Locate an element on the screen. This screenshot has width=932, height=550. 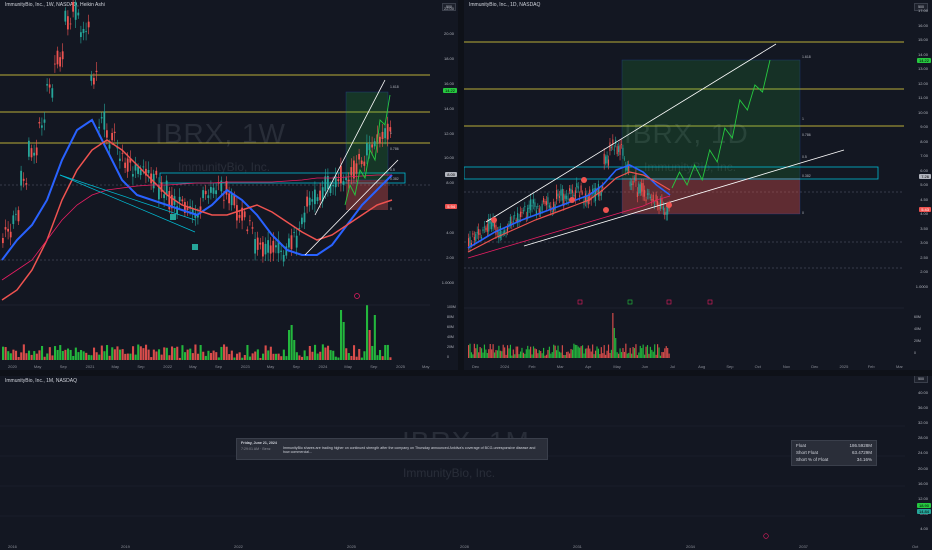
price-axis-label: 5.00 is located at coordinates (924, 185).